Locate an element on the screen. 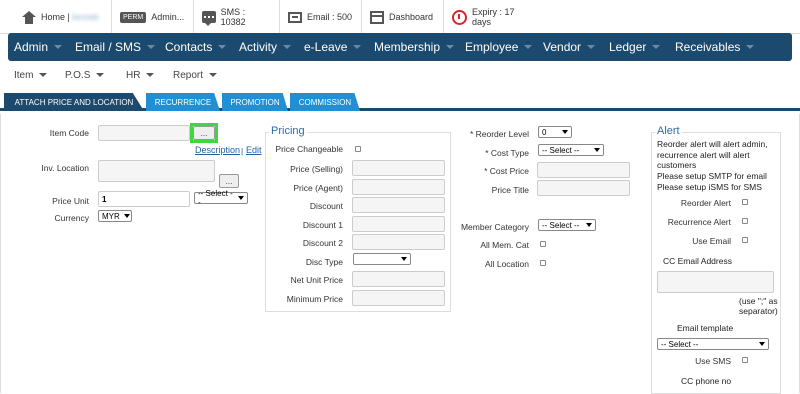 This screenshot has width=800, height=394. nav-ledger: Ledger is located at coordinates (635, 47).